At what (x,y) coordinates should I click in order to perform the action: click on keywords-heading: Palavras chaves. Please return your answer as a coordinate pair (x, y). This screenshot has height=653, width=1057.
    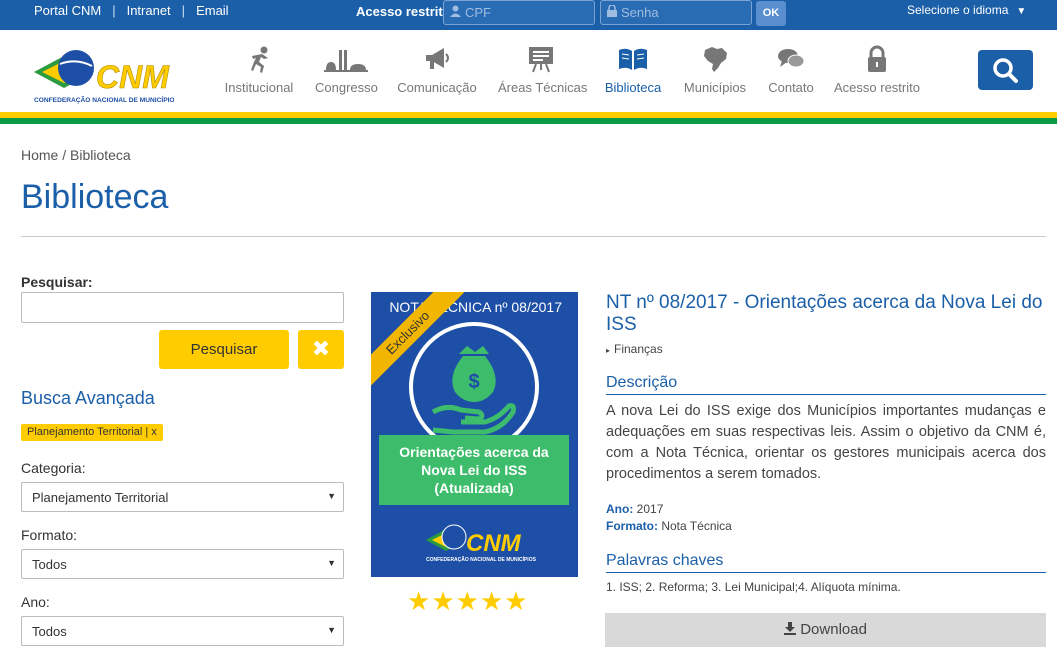
    Looking at the image, I should click on (826, 562).